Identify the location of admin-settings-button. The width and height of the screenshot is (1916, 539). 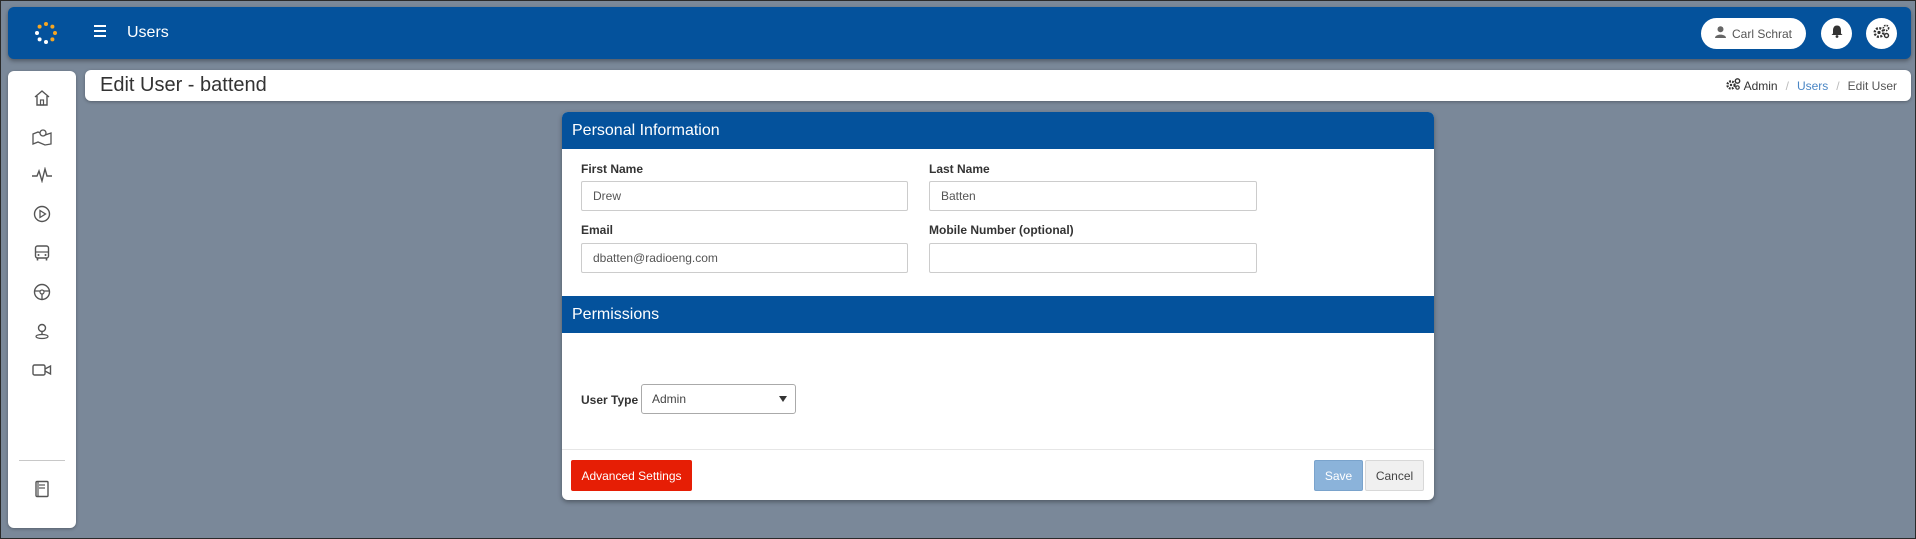
(1881, 33).